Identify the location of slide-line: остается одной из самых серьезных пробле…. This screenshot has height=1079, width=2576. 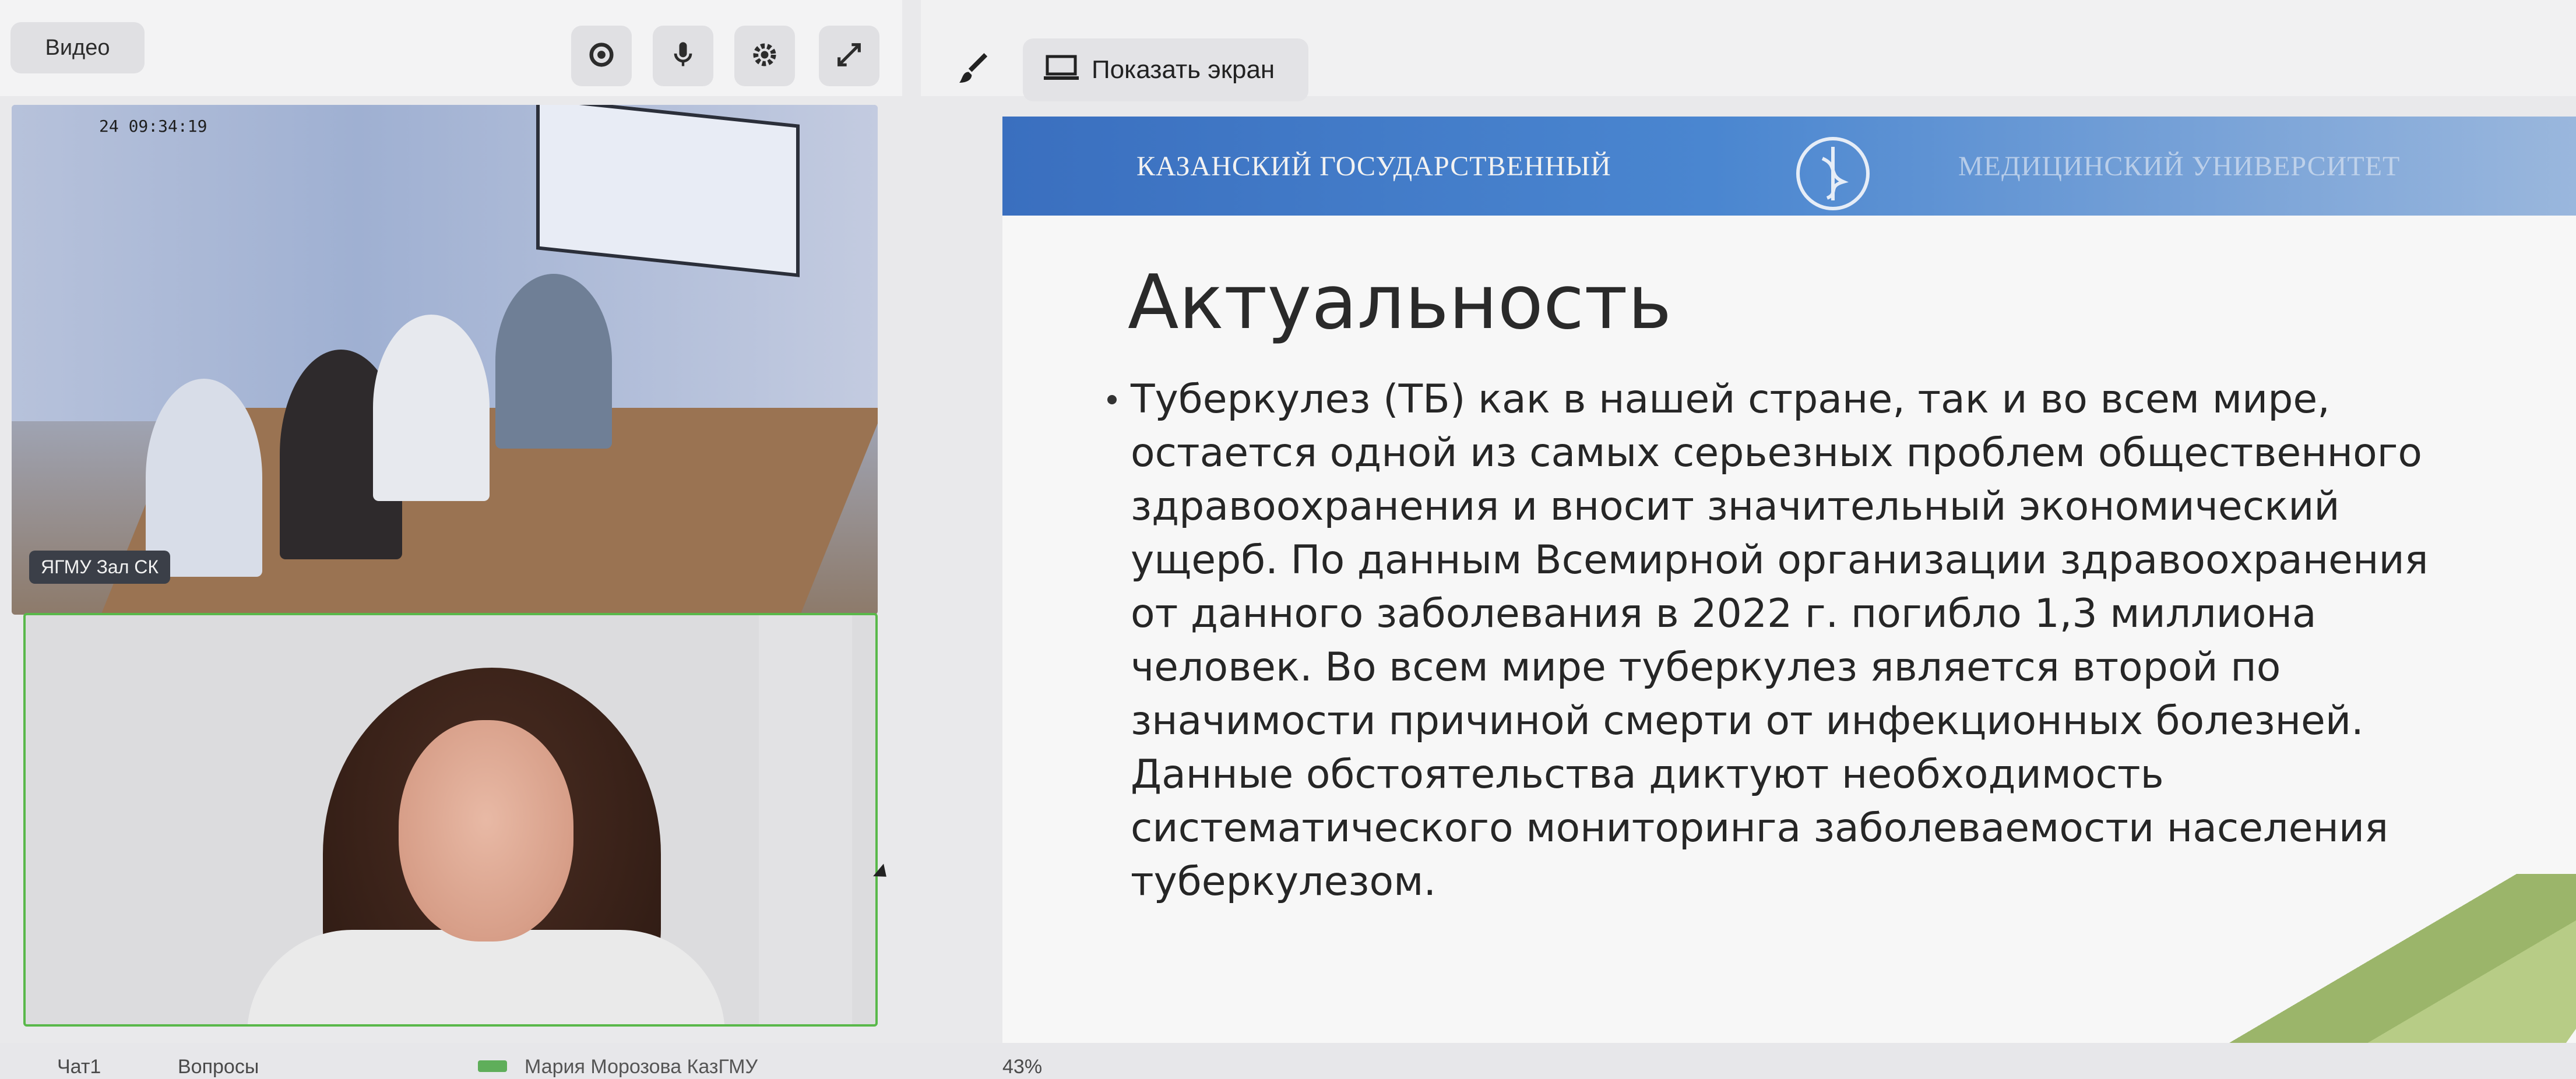
(1777, 453).